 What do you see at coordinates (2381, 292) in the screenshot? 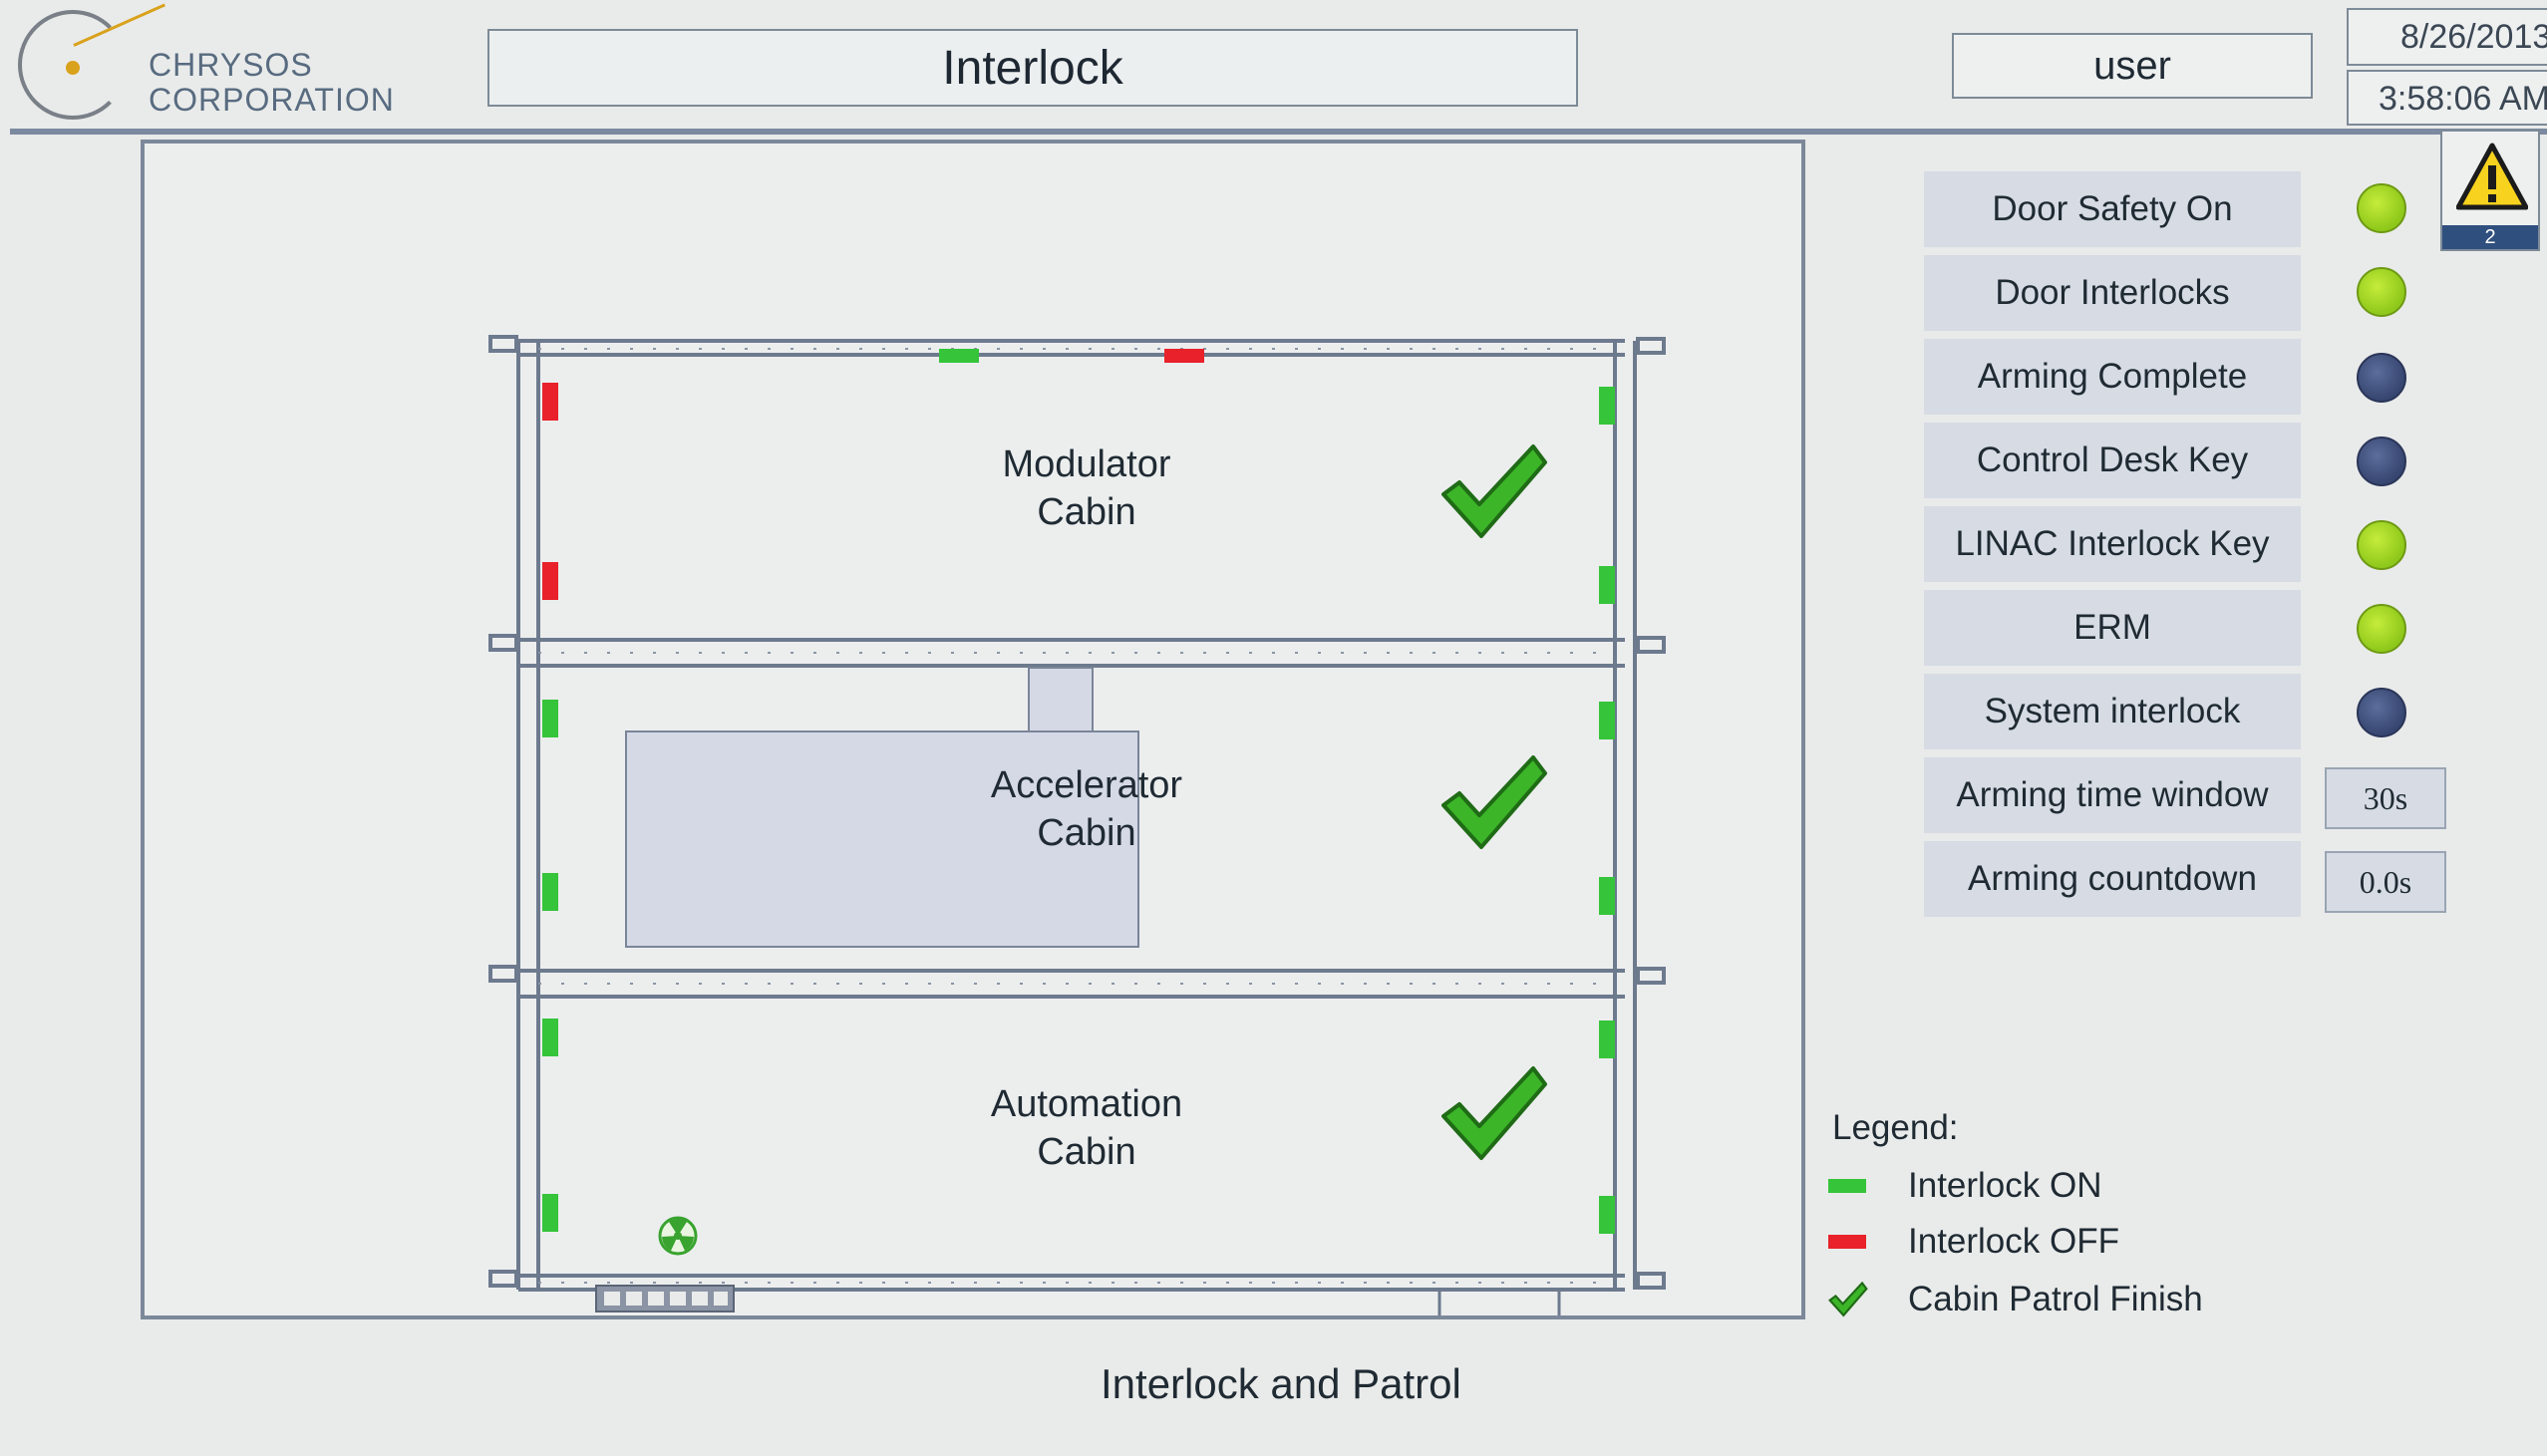
I see `door-interlocks-led-icon` at bounding box center [2381, 292].